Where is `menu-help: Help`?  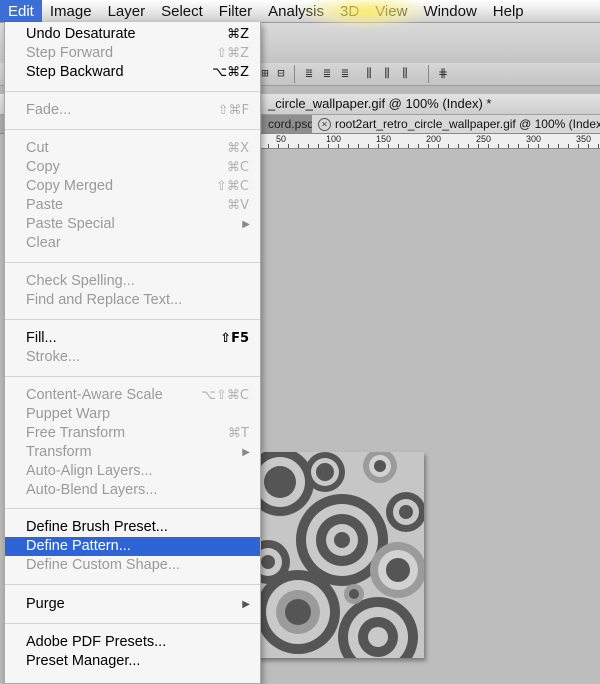
menu-help: Help is located at coordinates (508, 11).